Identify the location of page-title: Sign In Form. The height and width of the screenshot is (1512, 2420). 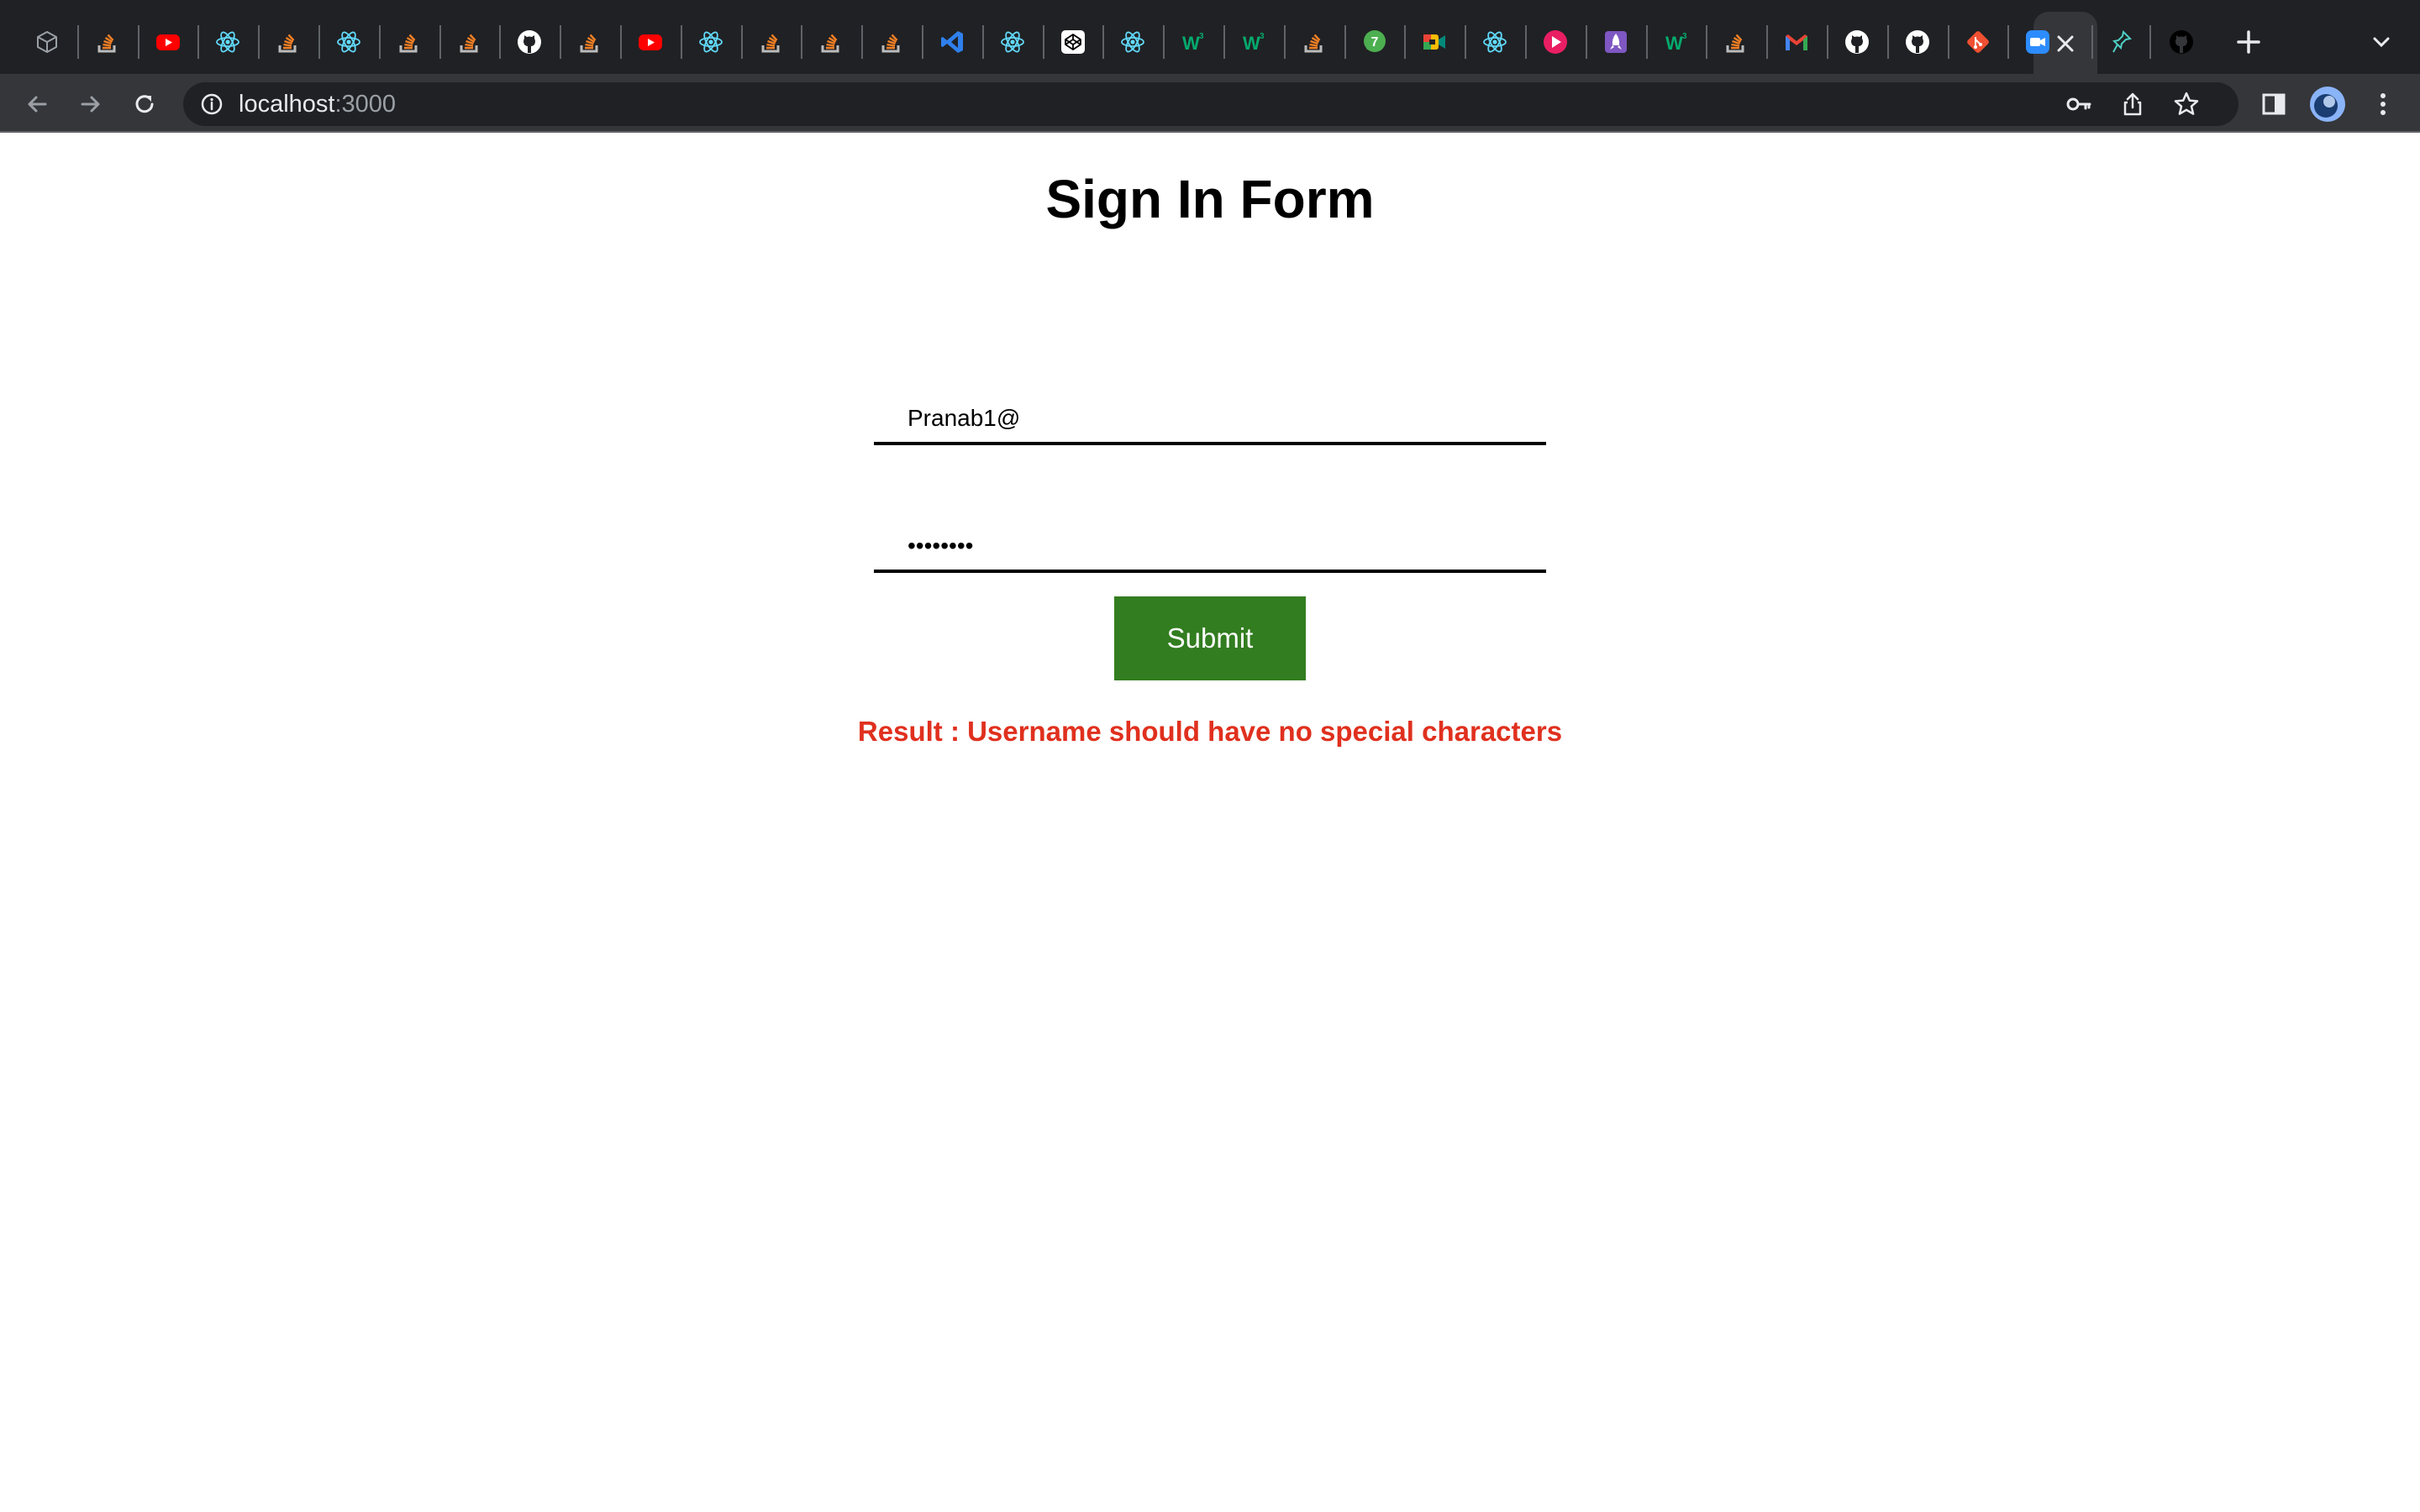
(1210, 199).